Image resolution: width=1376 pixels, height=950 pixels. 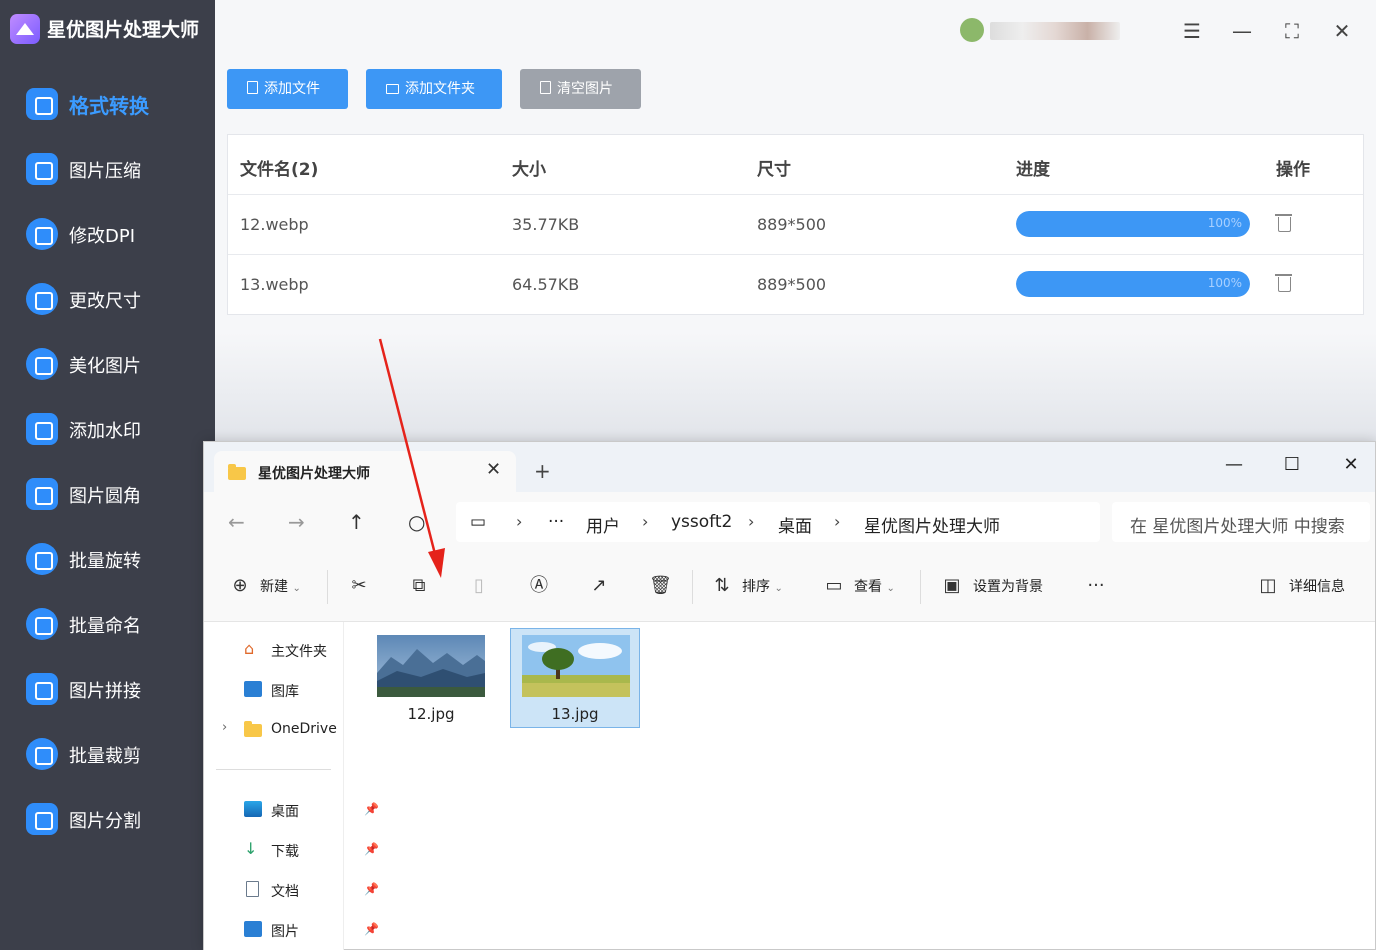 I want to click on add-folder-button: 添加文件夹, so click(x=434, y=89).